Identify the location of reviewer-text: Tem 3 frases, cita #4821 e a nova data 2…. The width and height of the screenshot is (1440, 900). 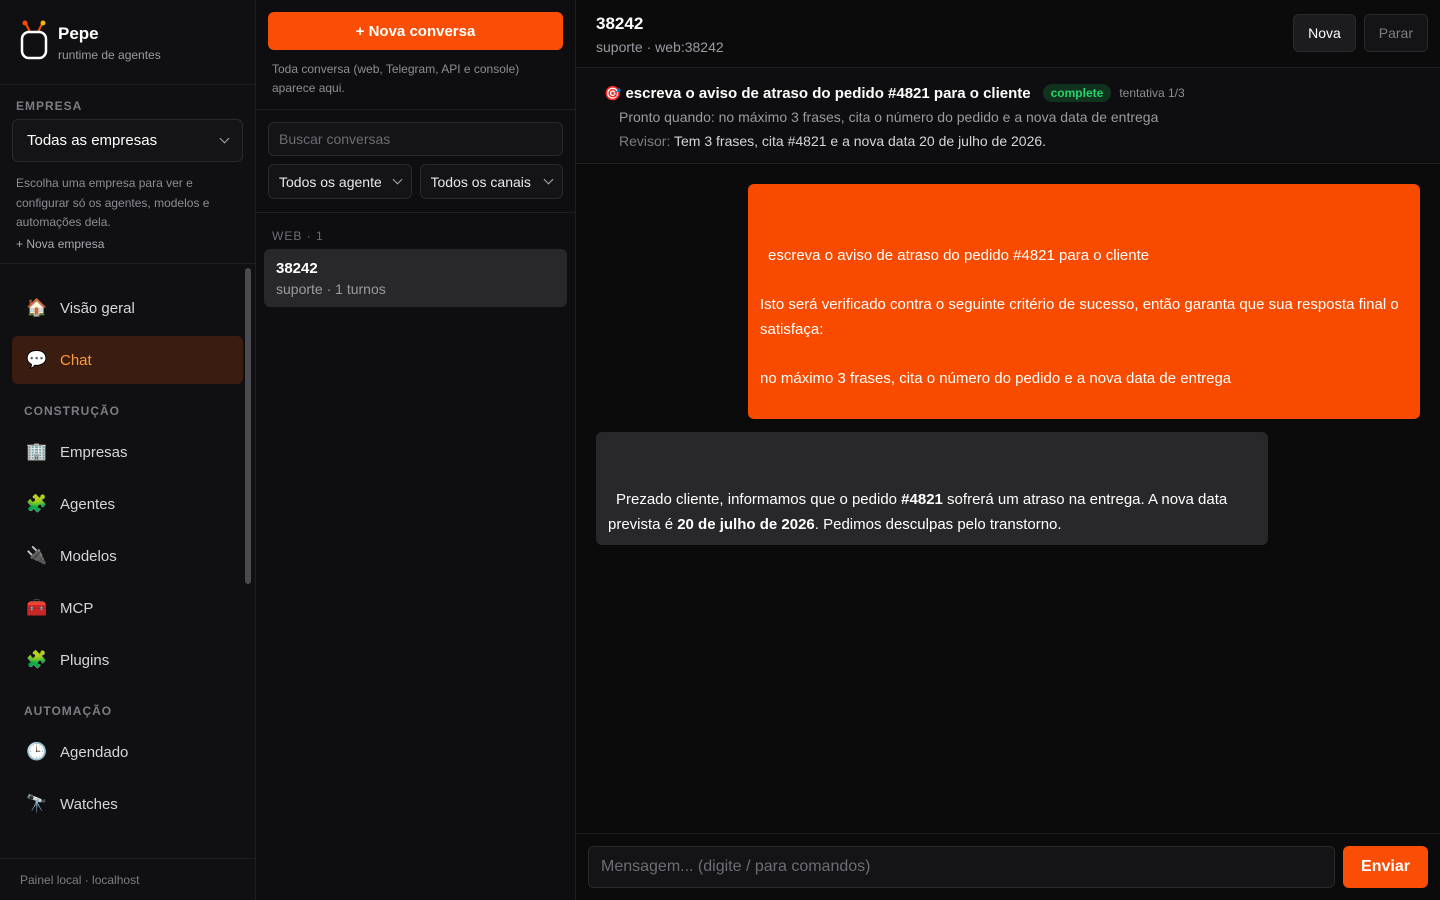
(860, 141).